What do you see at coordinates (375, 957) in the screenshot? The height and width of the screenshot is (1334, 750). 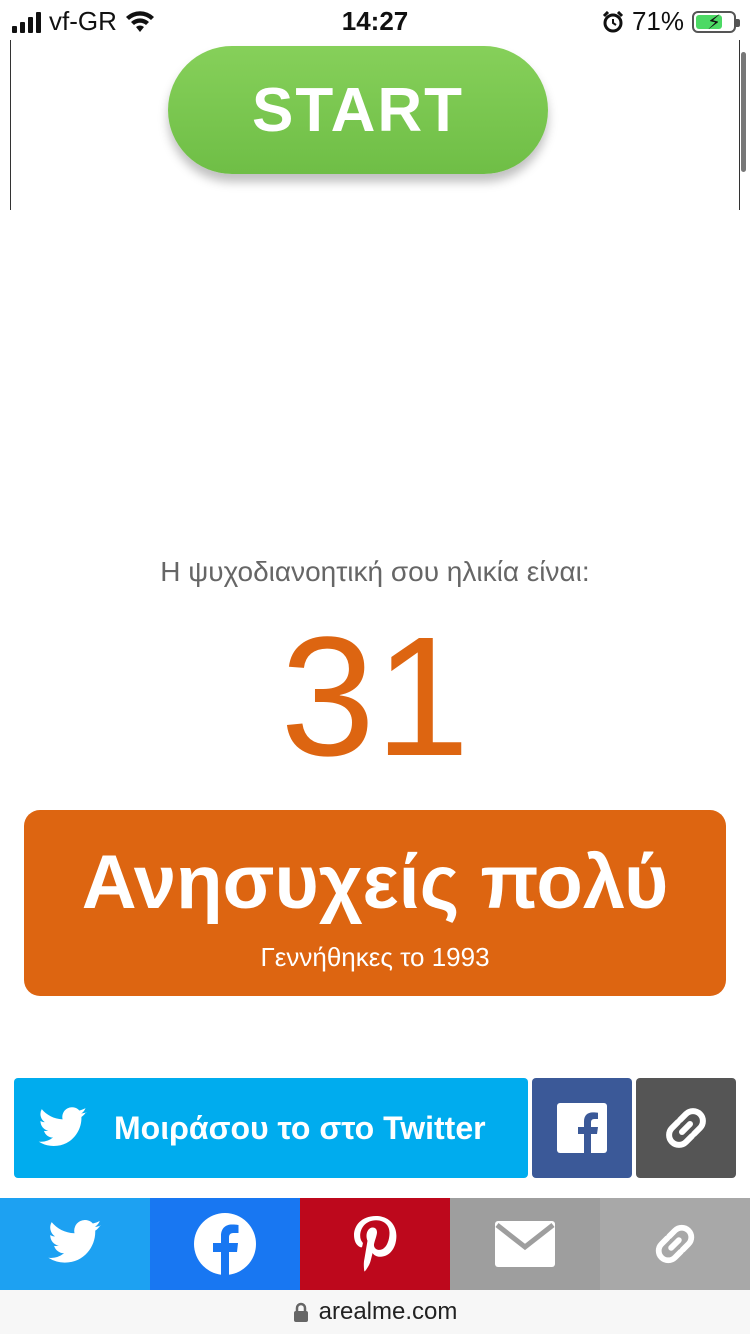 I see `verdict-subtitle: Γεννήθηκες το 1993` at bounding box center [375, 957].